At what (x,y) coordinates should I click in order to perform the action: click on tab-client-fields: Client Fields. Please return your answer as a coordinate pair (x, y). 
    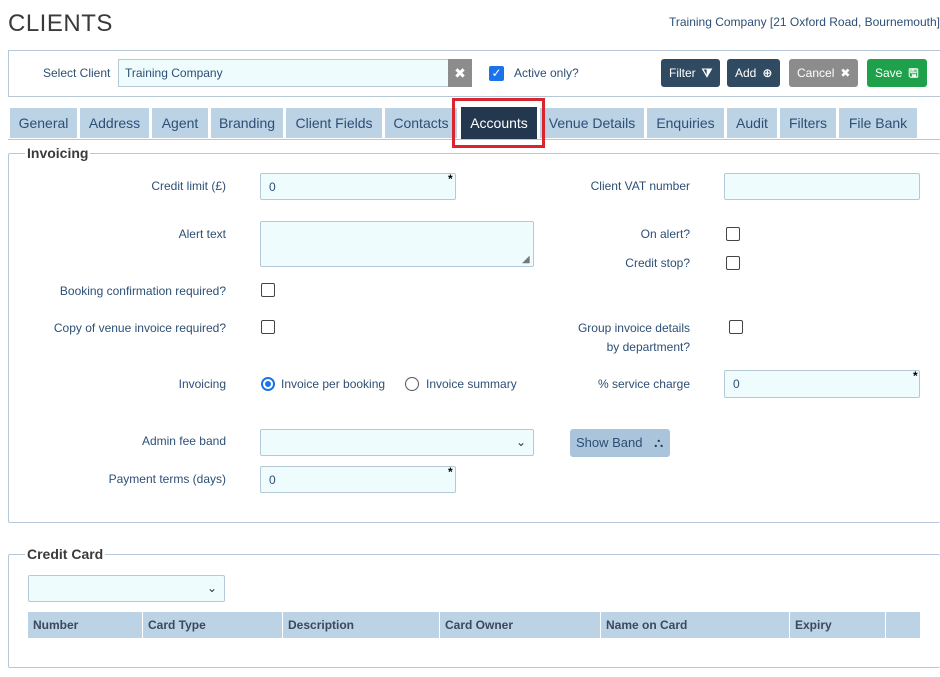
    Looking at the image, I should click on (334, 123).